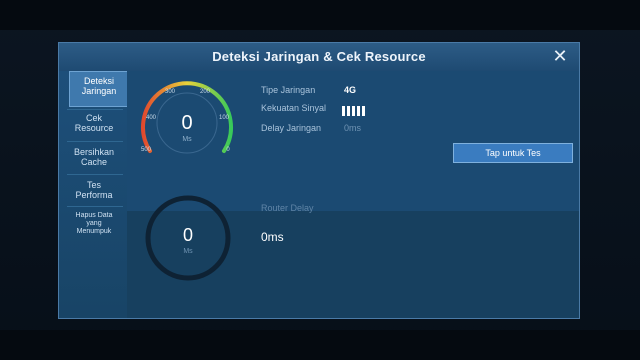  What do you see at coordinates (205, 92) in the screenshot?
I see `gauge-tick: 200` at bounding box center [205, 92].